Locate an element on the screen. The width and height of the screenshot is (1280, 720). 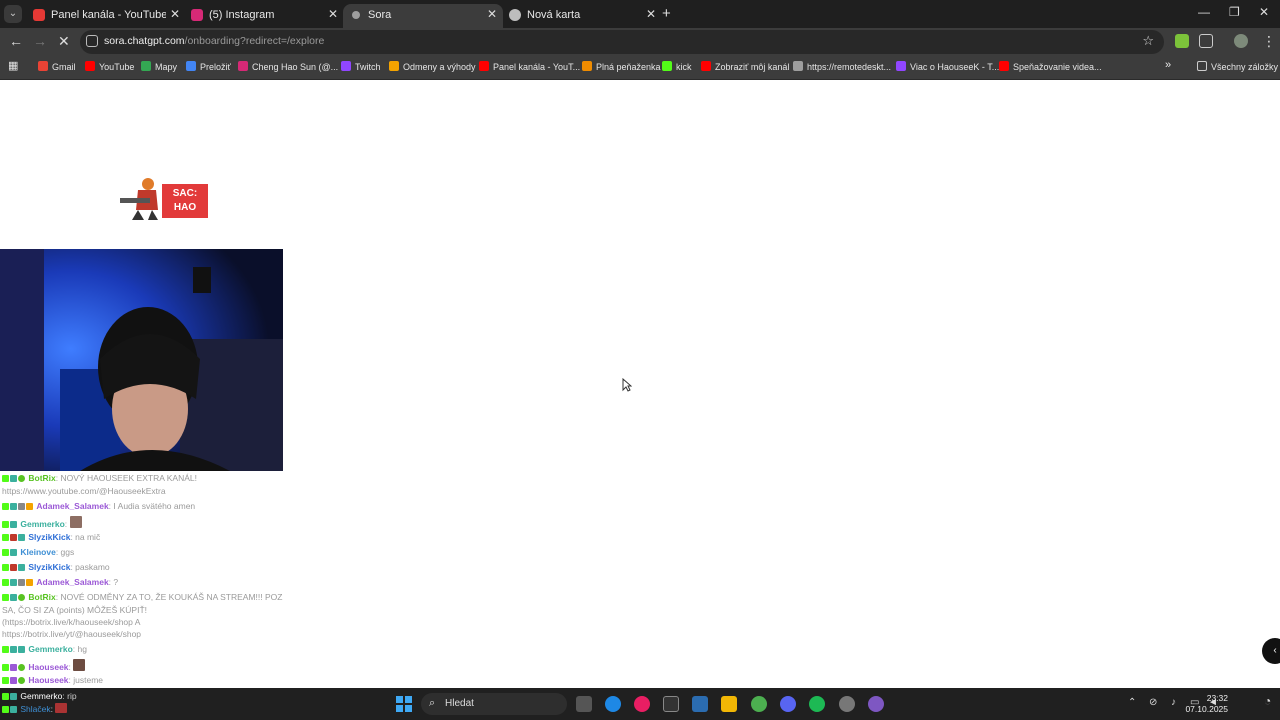
forward-button: → is located at coordinates (40, 41).